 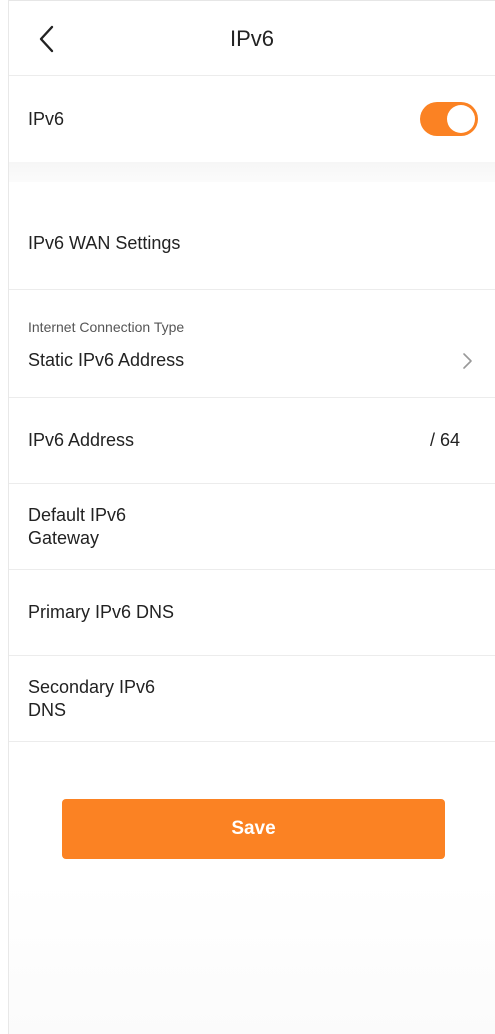 I want to click on ipv6-toggle-switch, so click(x=449, y=119).